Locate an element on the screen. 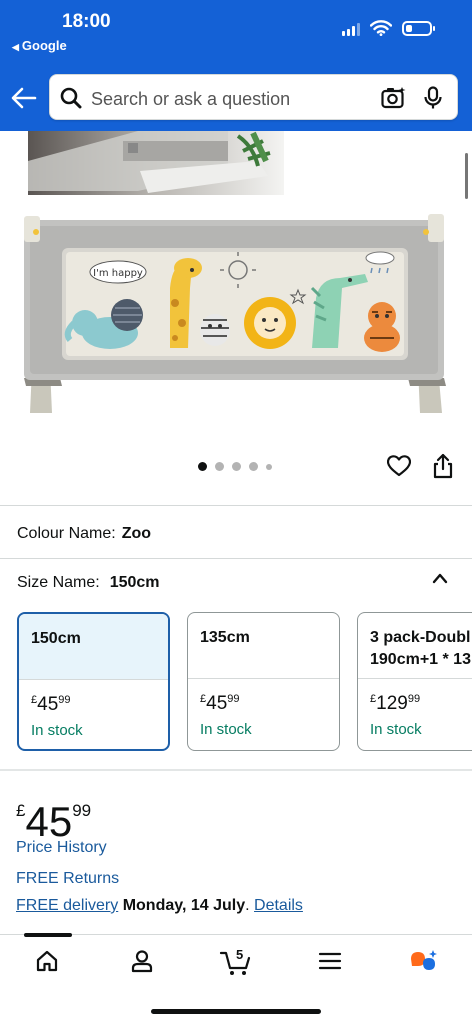 The width and height of the screenshot is (472, 1024). search-bar: Search or ask a question is located at coordinates (253, 97).